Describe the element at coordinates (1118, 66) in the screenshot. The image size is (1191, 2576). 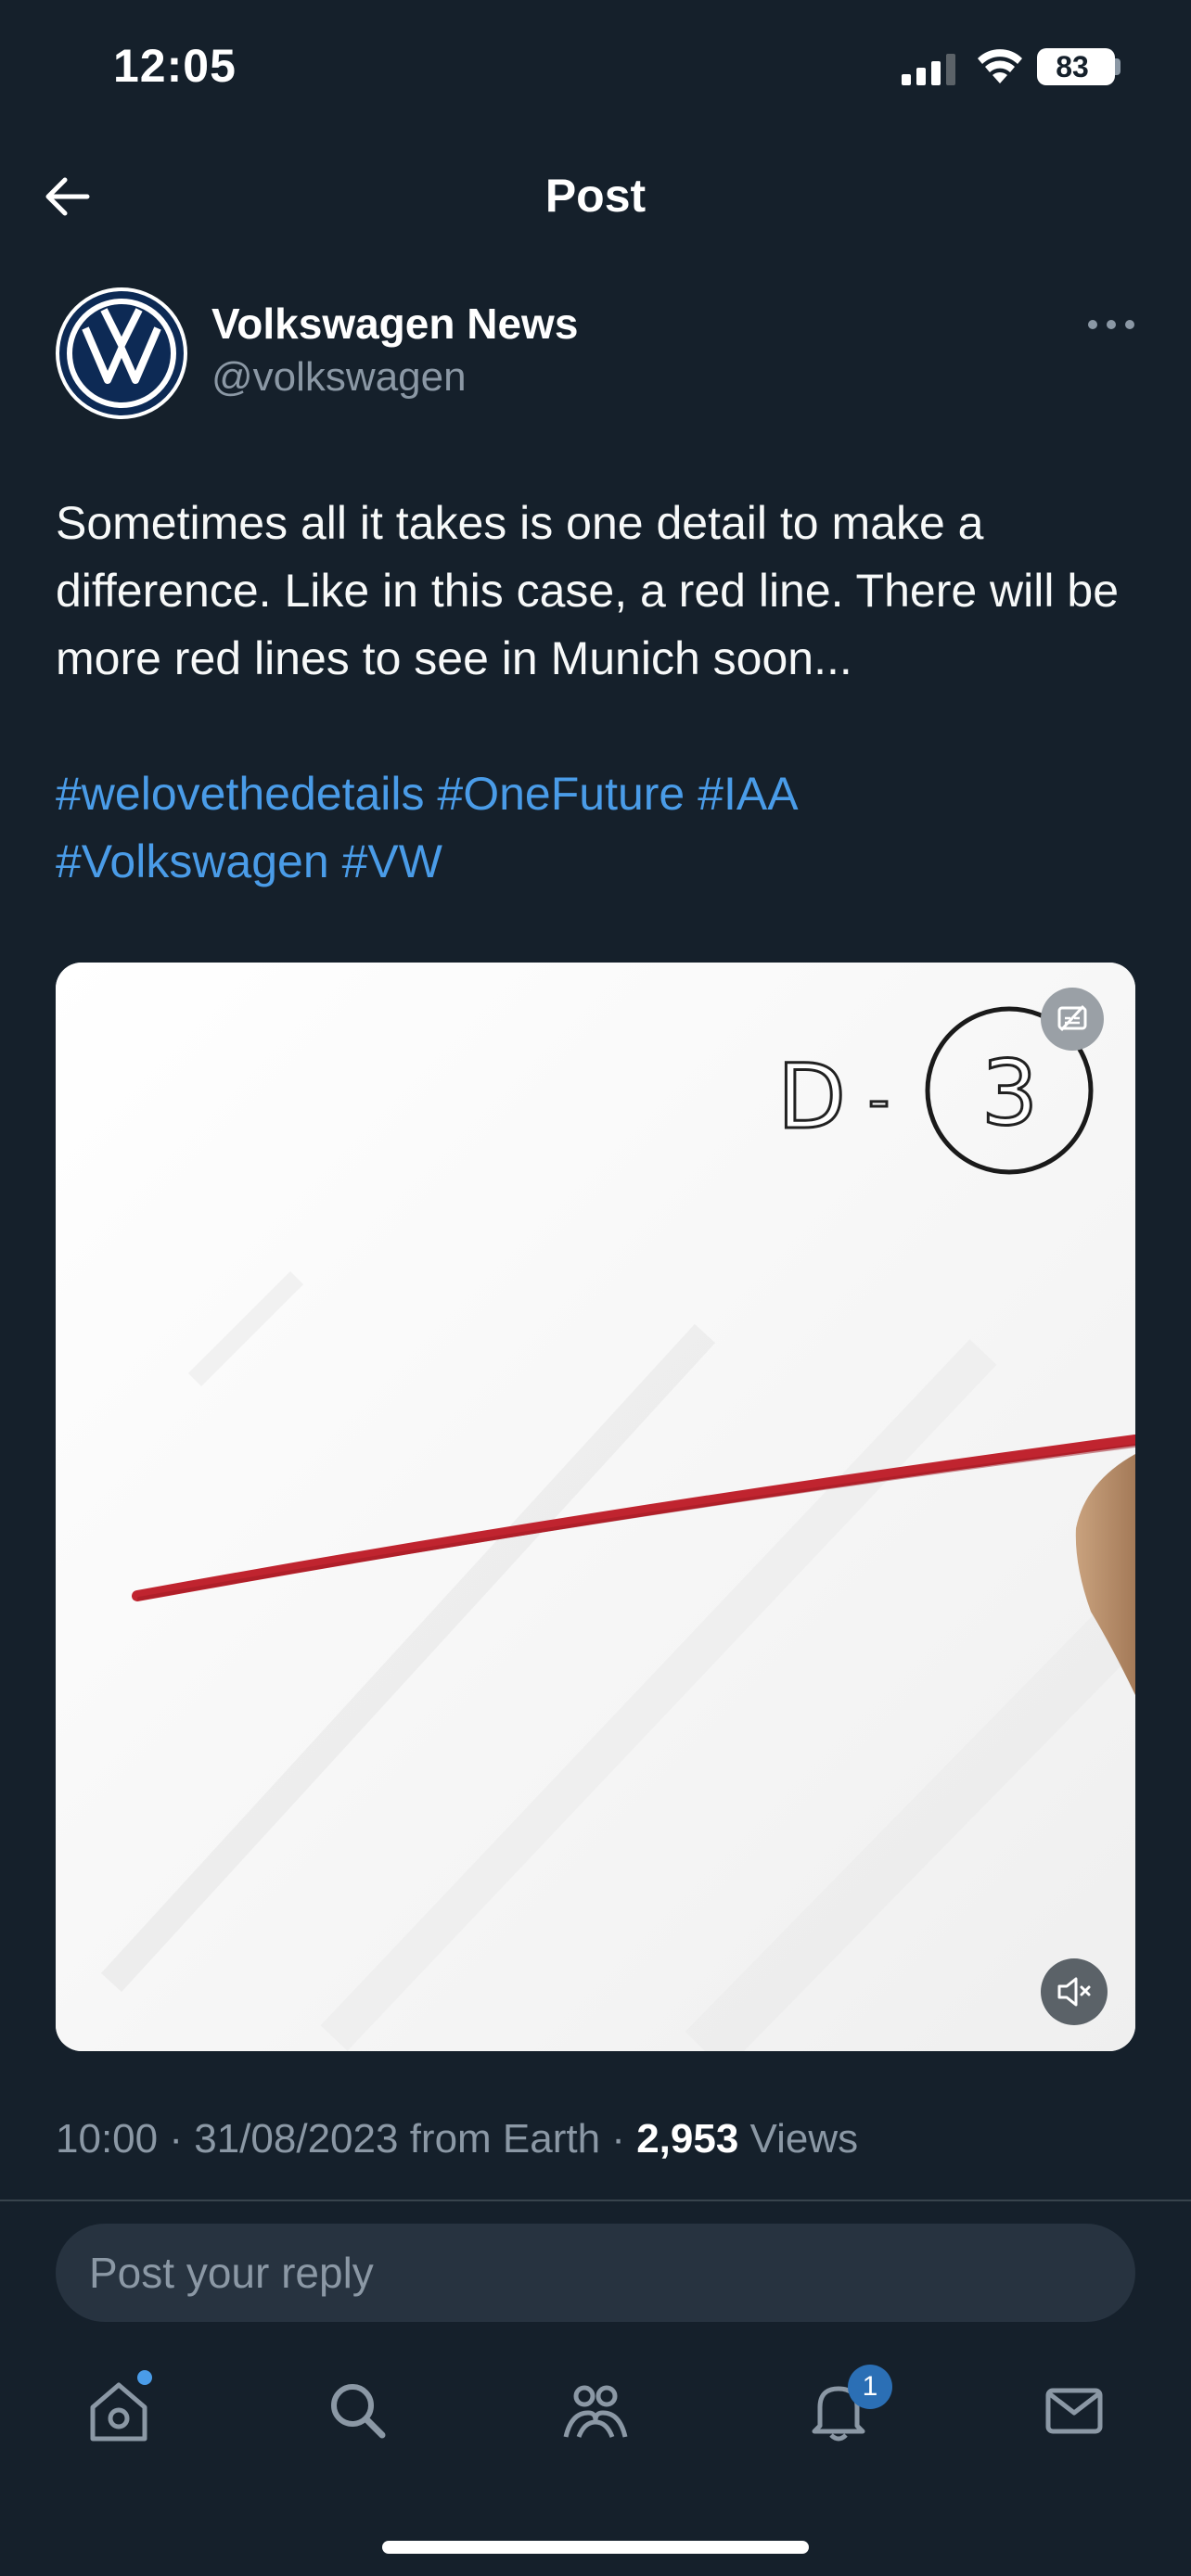
I see `battery-cap` at that location.